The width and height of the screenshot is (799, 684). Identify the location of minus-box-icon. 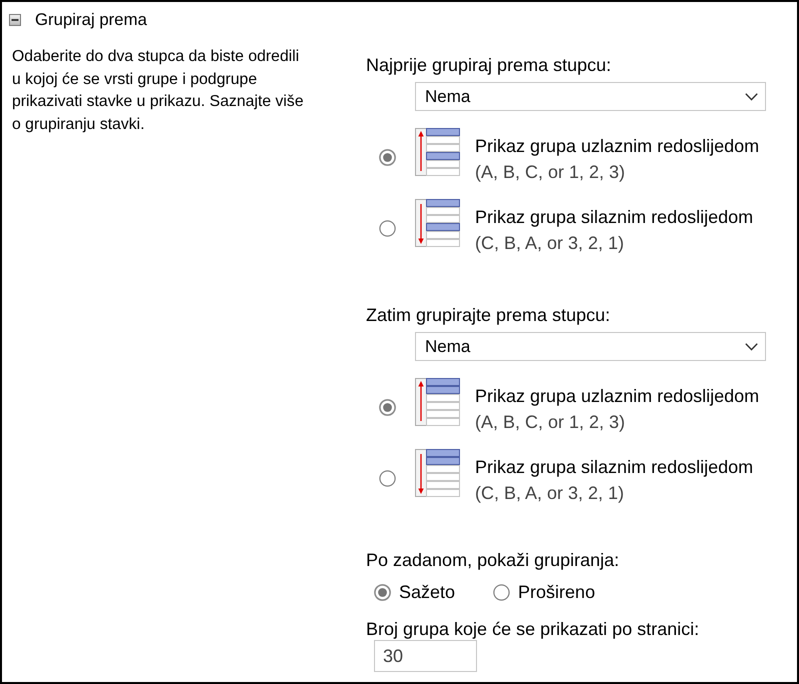
(15, 20).